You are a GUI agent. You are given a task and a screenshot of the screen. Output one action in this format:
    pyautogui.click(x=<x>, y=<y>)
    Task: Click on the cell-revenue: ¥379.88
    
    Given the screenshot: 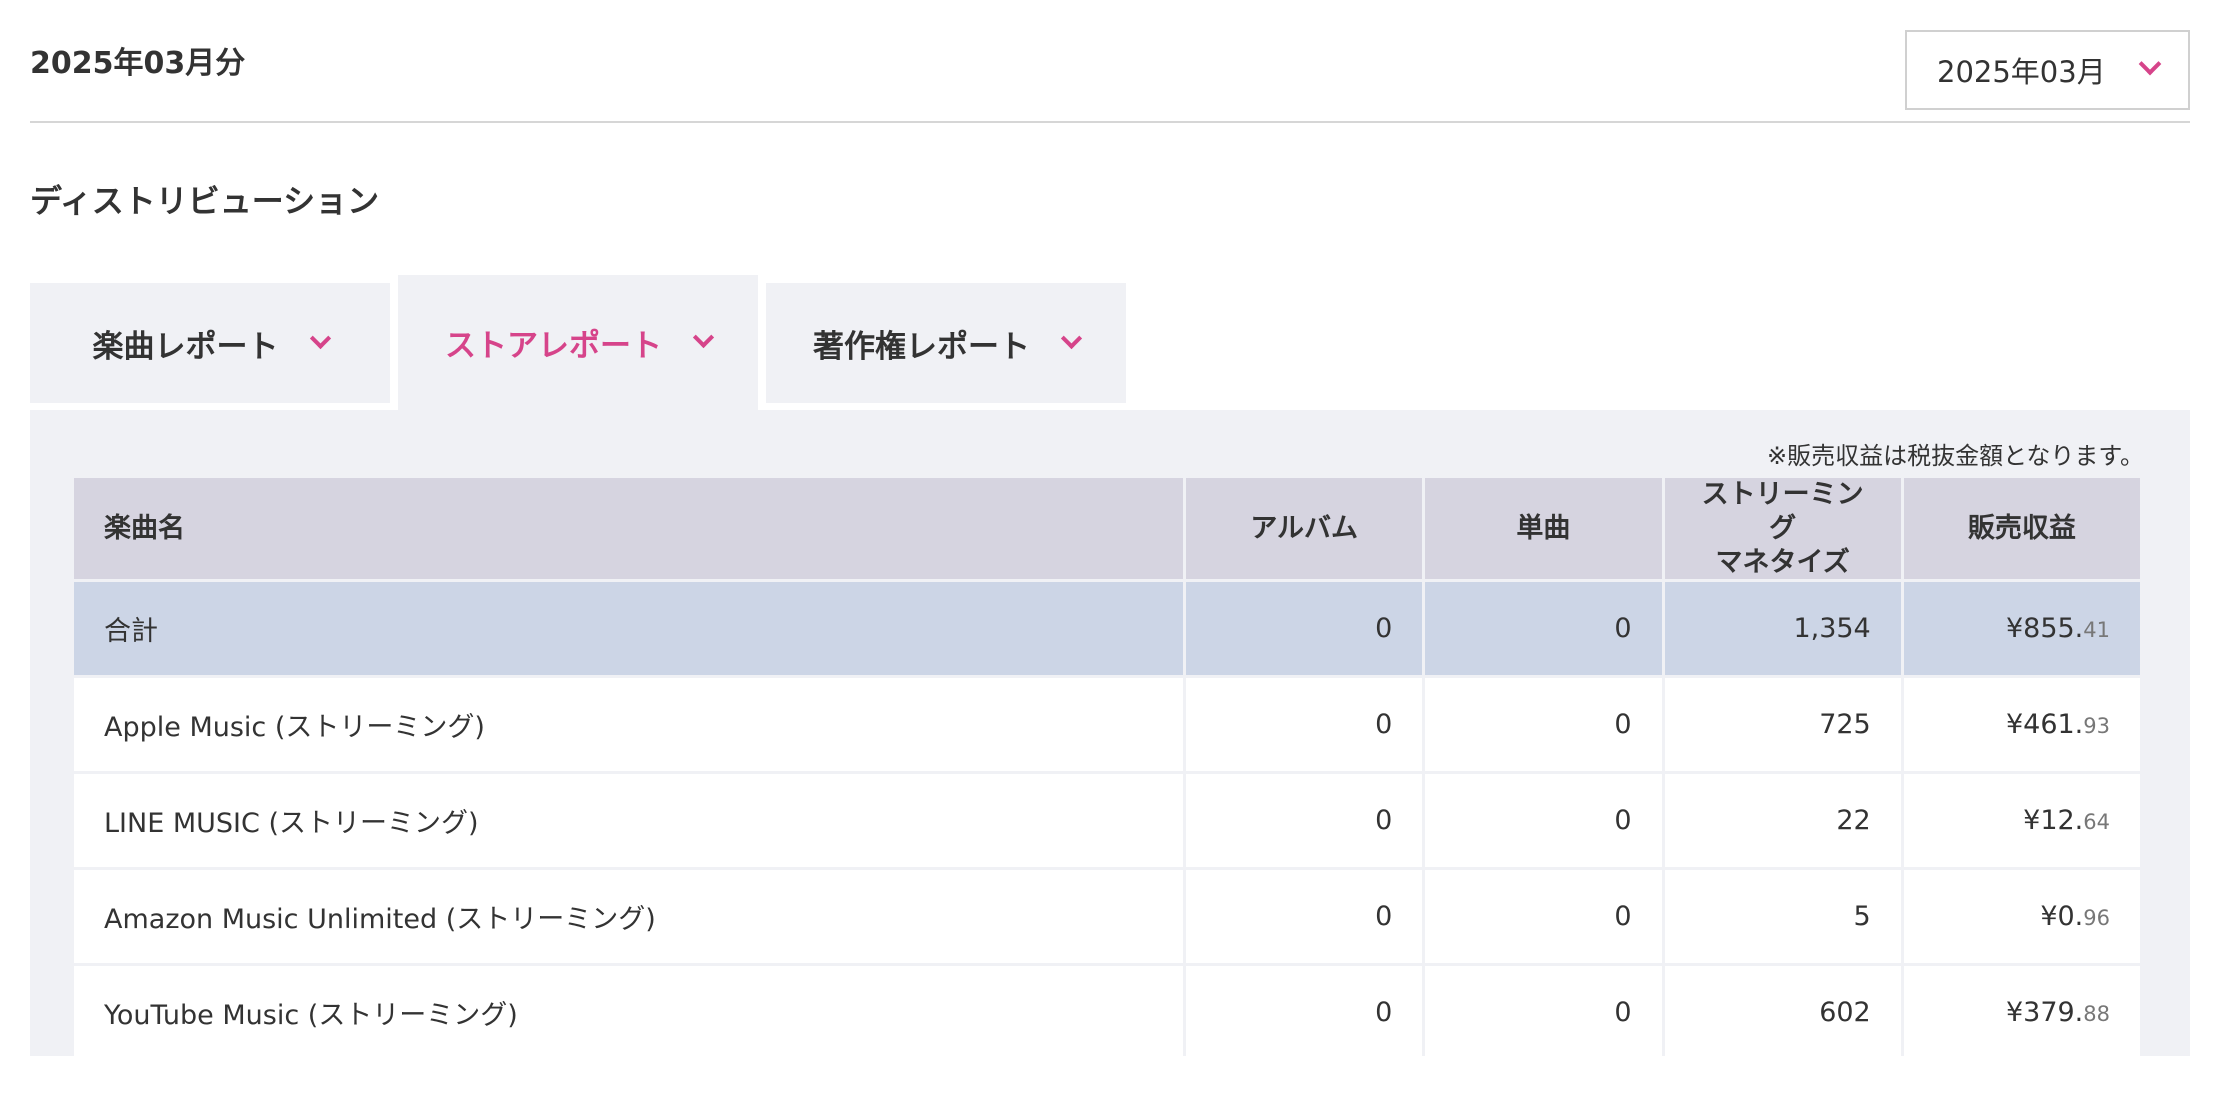 What is the action you would take?
    pyautogui.click(x=2021, y=1013)
    